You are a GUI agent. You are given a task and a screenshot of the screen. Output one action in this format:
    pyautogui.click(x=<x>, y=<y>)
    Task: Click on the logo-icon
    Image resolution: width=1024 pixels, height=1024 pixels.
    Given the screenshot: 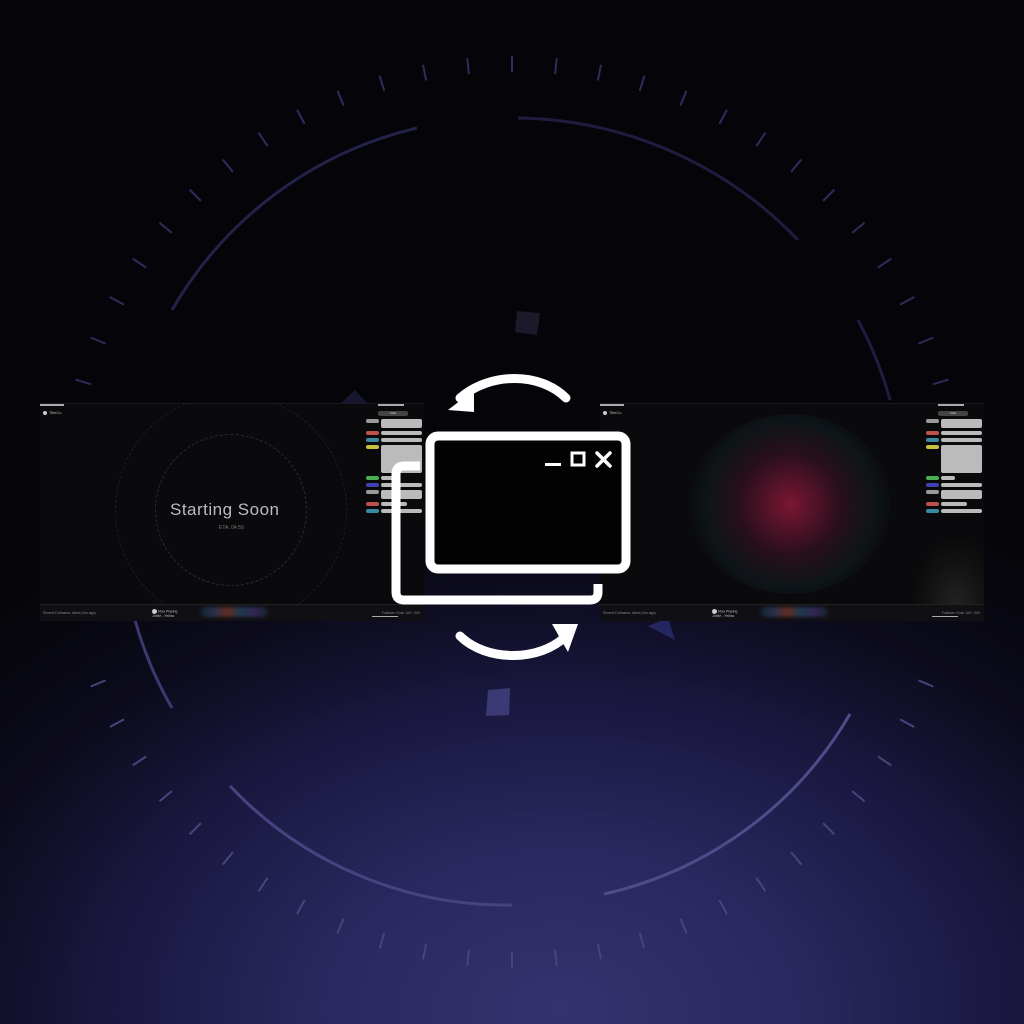 What is the action you would take?
    pyautogui.click(x=45, y=412)
    